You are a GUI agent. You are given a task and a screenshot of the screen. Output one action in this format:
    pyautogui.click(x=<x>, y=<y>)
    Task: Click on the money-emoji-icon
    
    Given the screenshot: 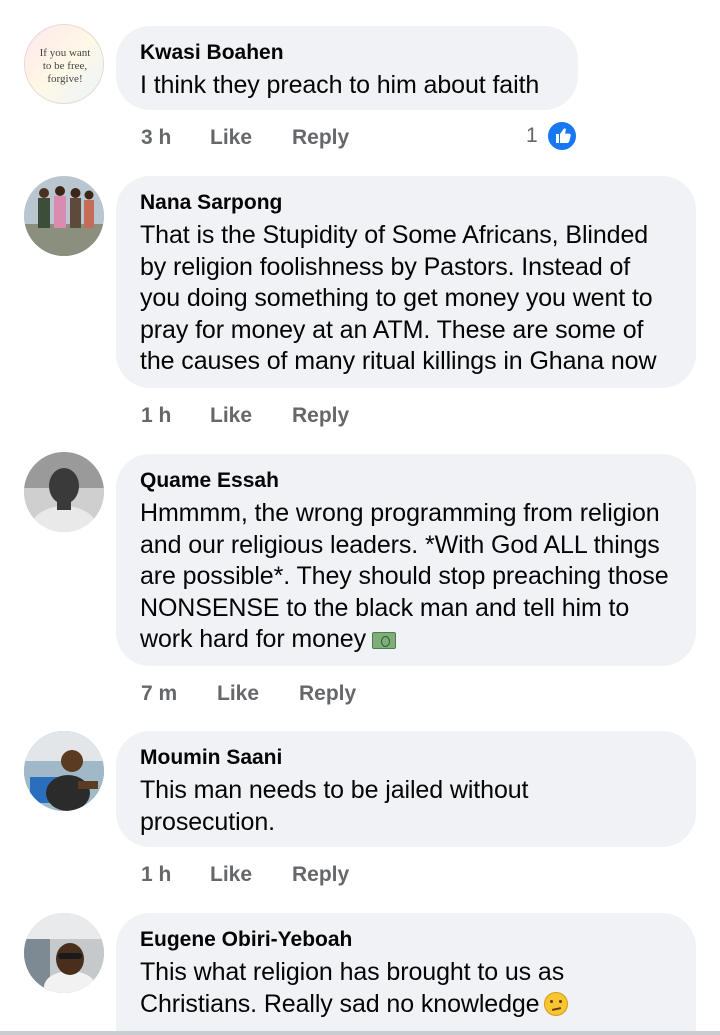 What is the action you would take?
    pyautogui.click(x=383, y=640)
    